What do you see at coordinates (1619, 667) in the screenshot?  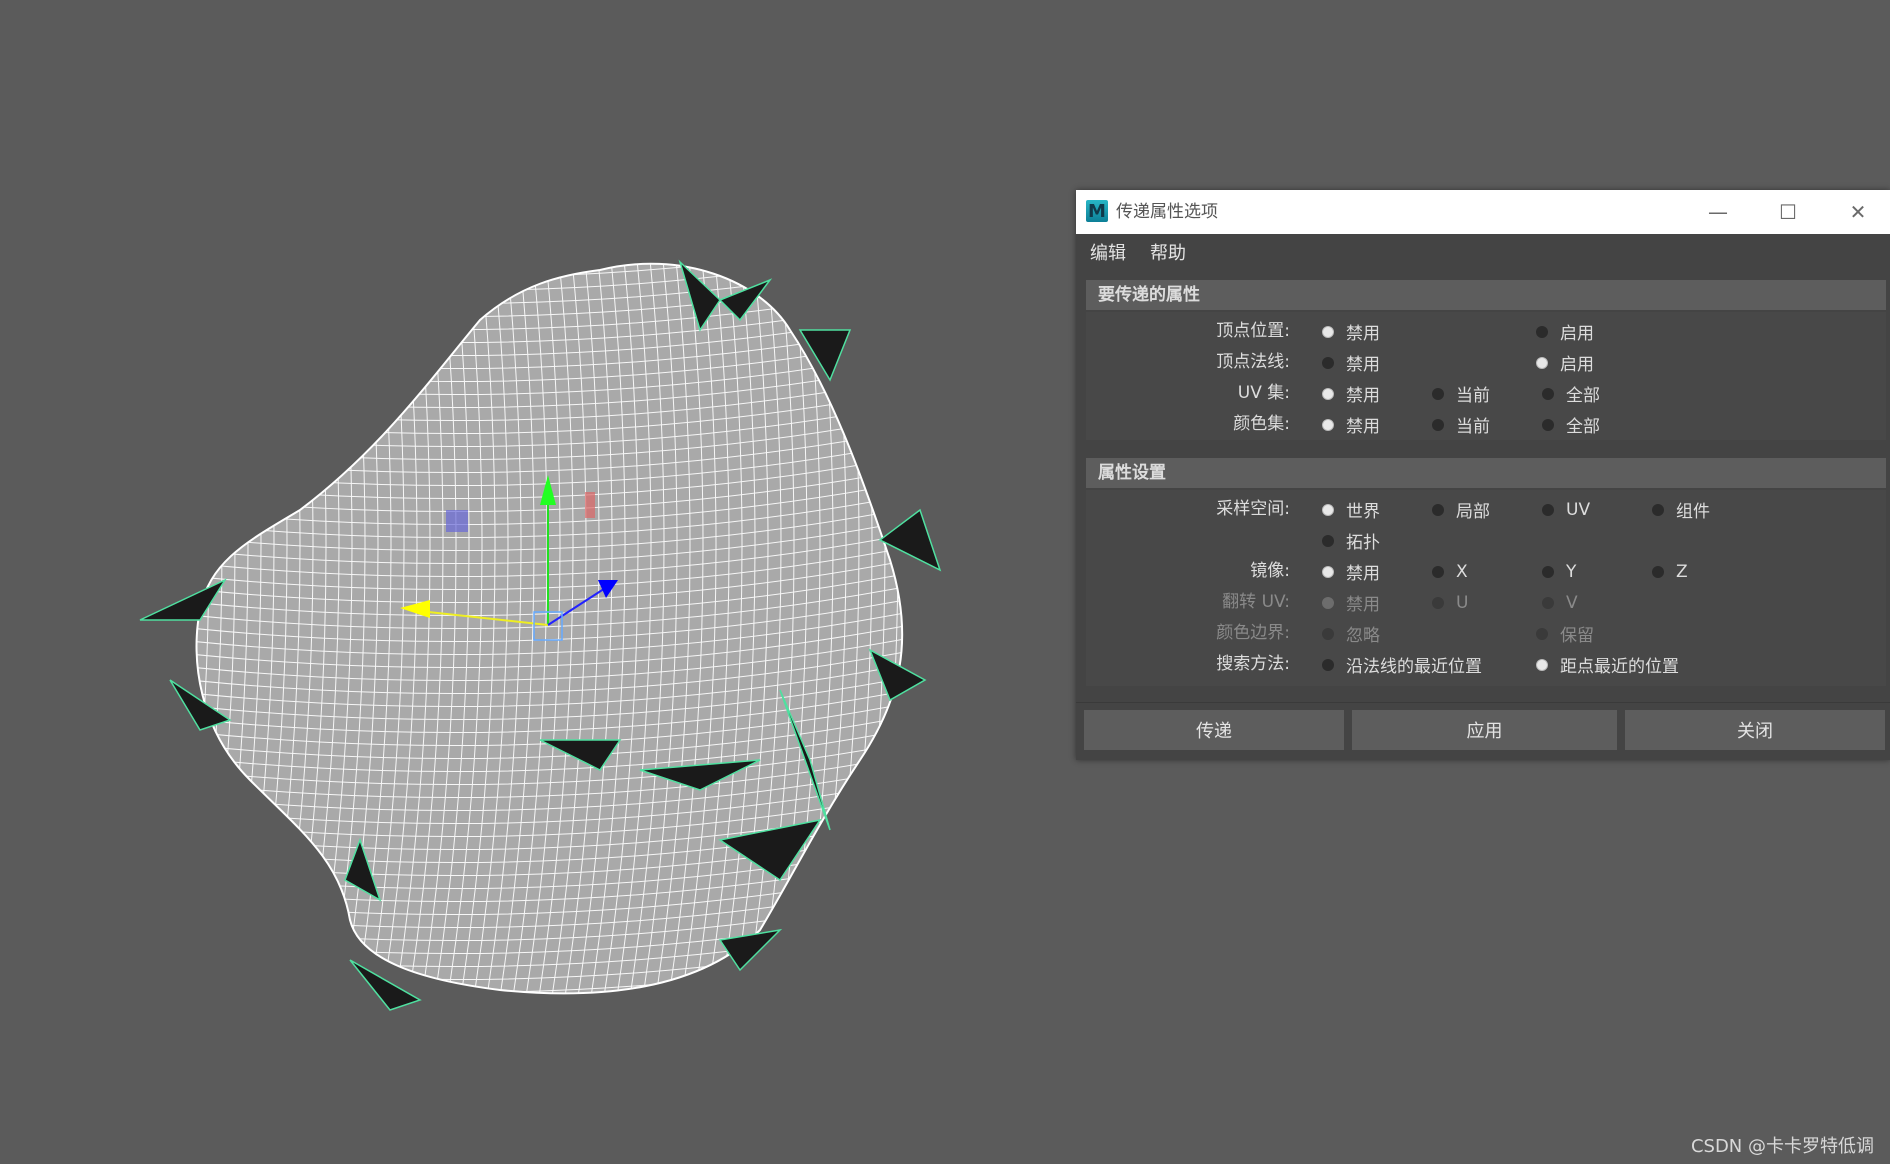 I see `radio-label: 距点最近的位置` at bounding box center [1619, 667].